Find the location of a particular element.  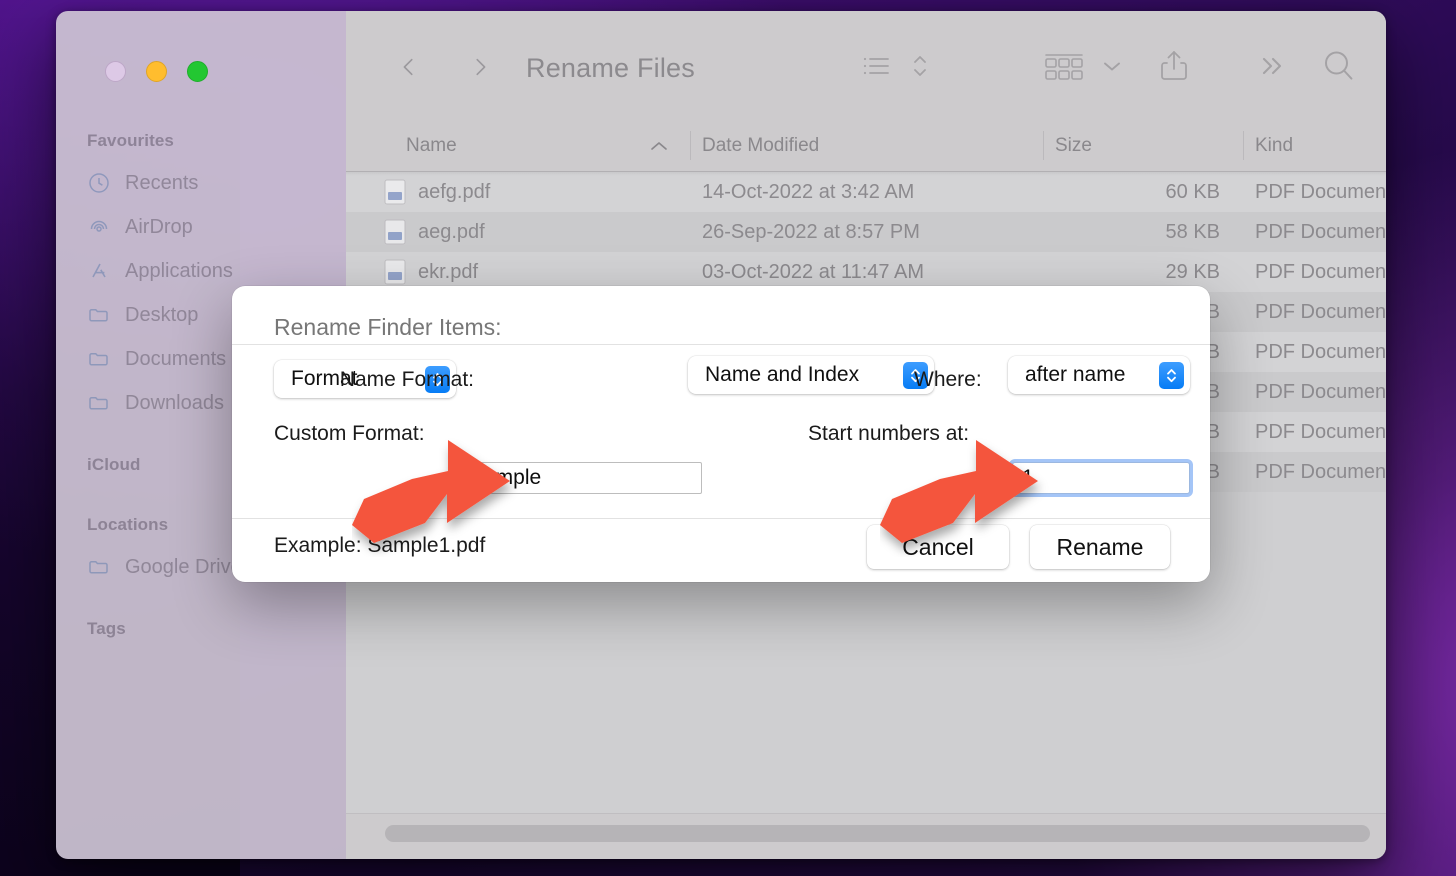

page-title: Rename Files is located at coordinates (610, 68).